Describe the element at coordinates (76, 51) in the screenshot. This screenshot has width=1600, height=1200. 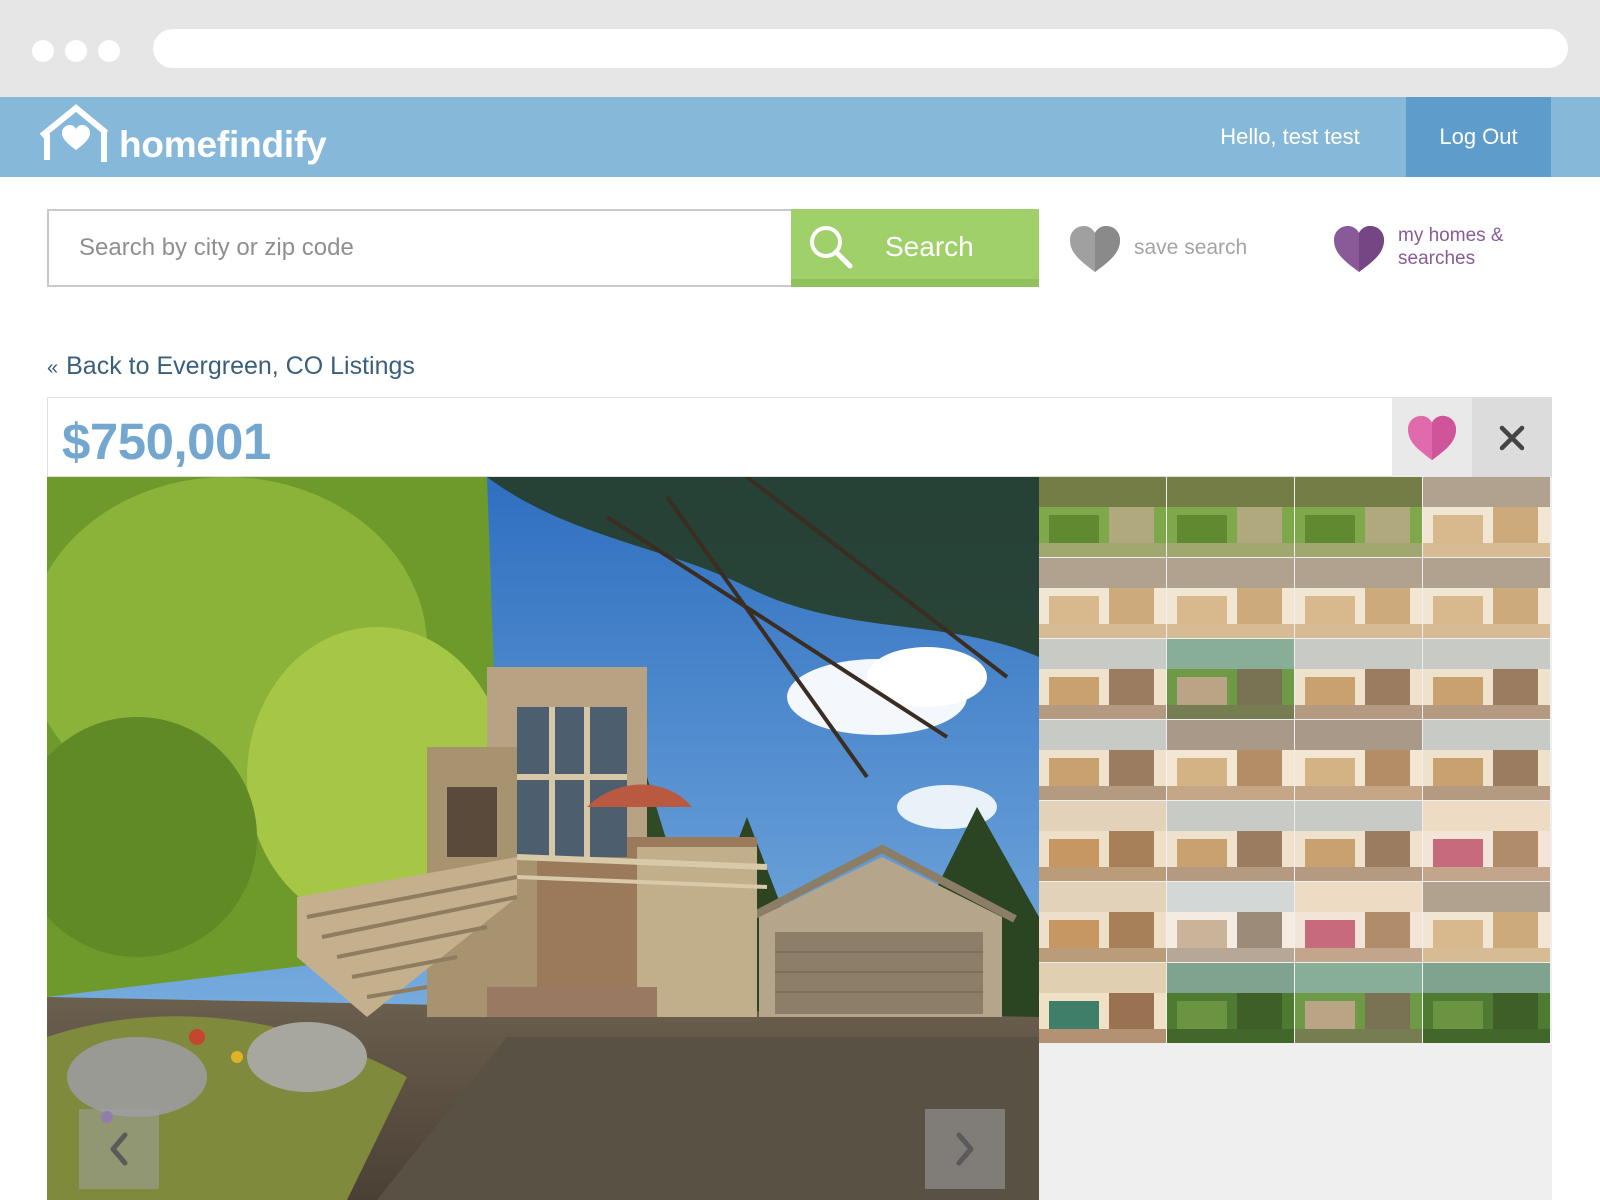
I see `window-minimize-dot` at that location.